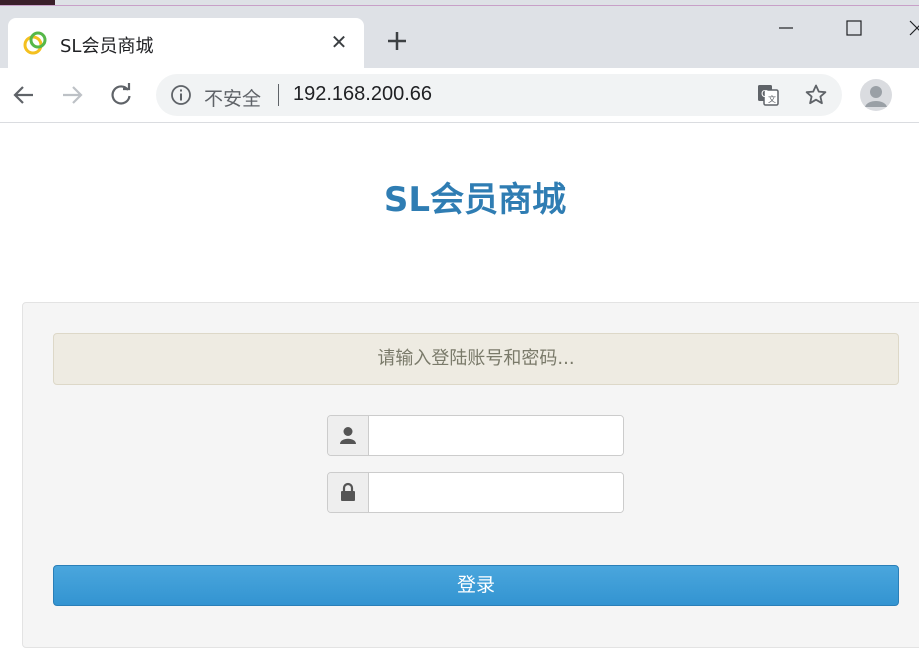 The image size is (919, 650). Describe the element at coordinates (181, 95) in the screenshot. I see `info-icon` at that location.